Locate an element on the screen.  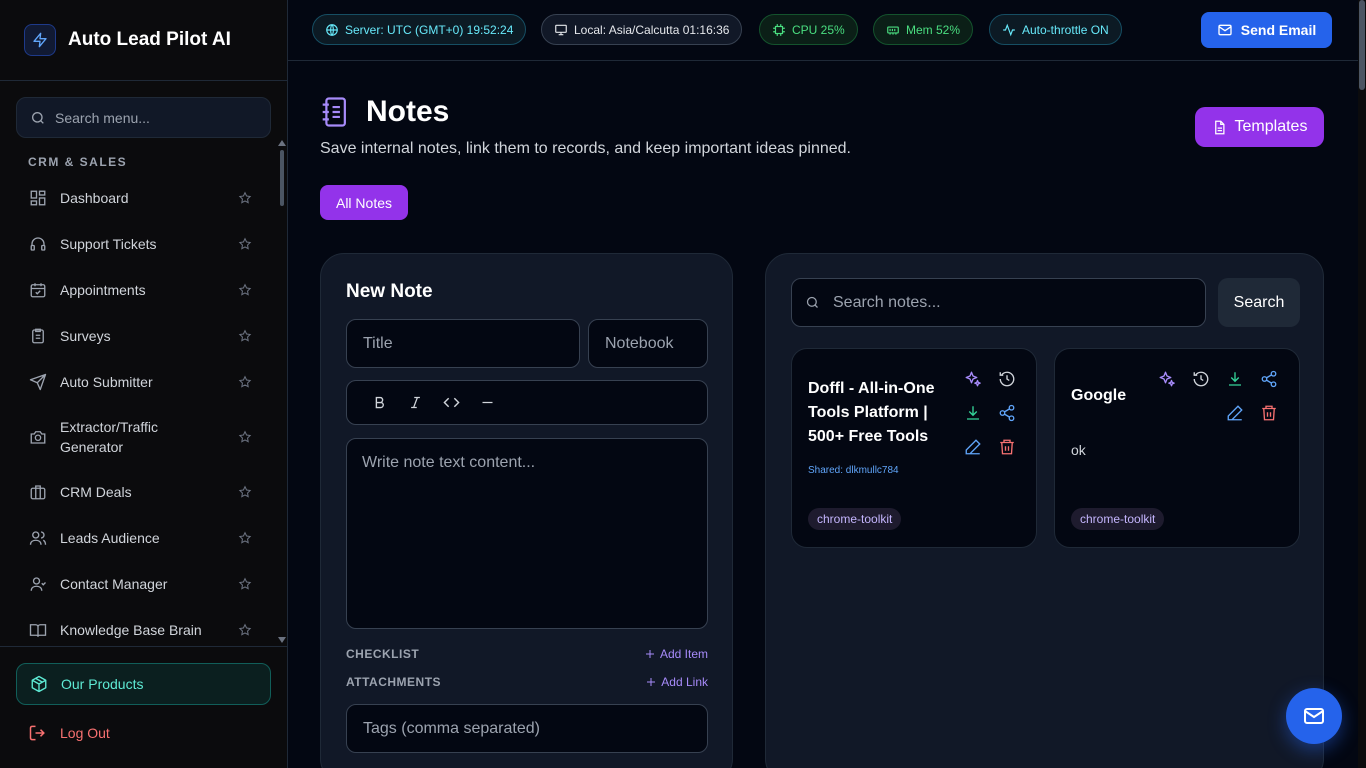
minus-icon is located at coordinates (487, 402).